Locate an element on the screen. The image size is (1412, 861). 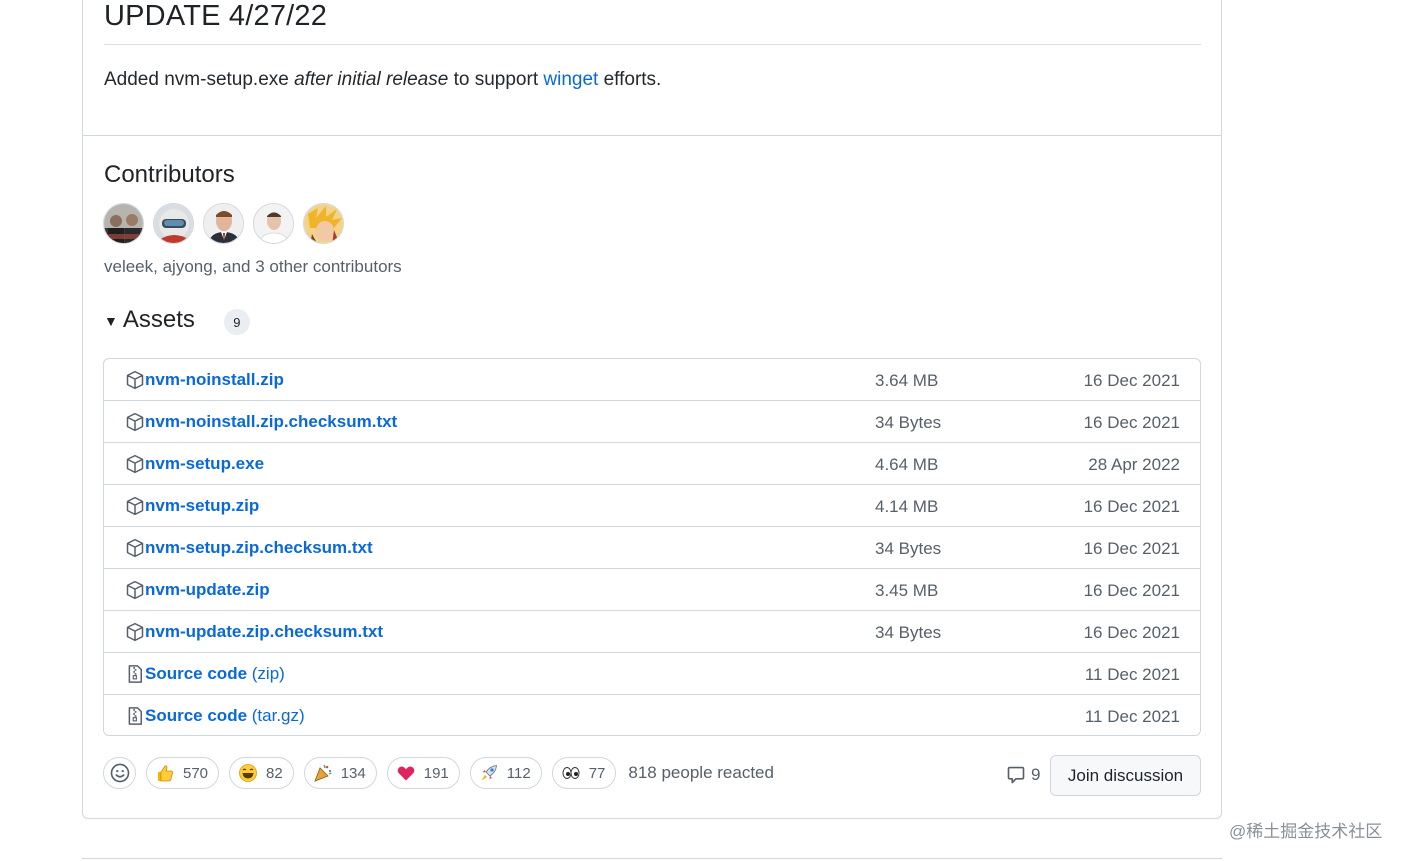
hooray-icon is located at coordinates (327, 773).